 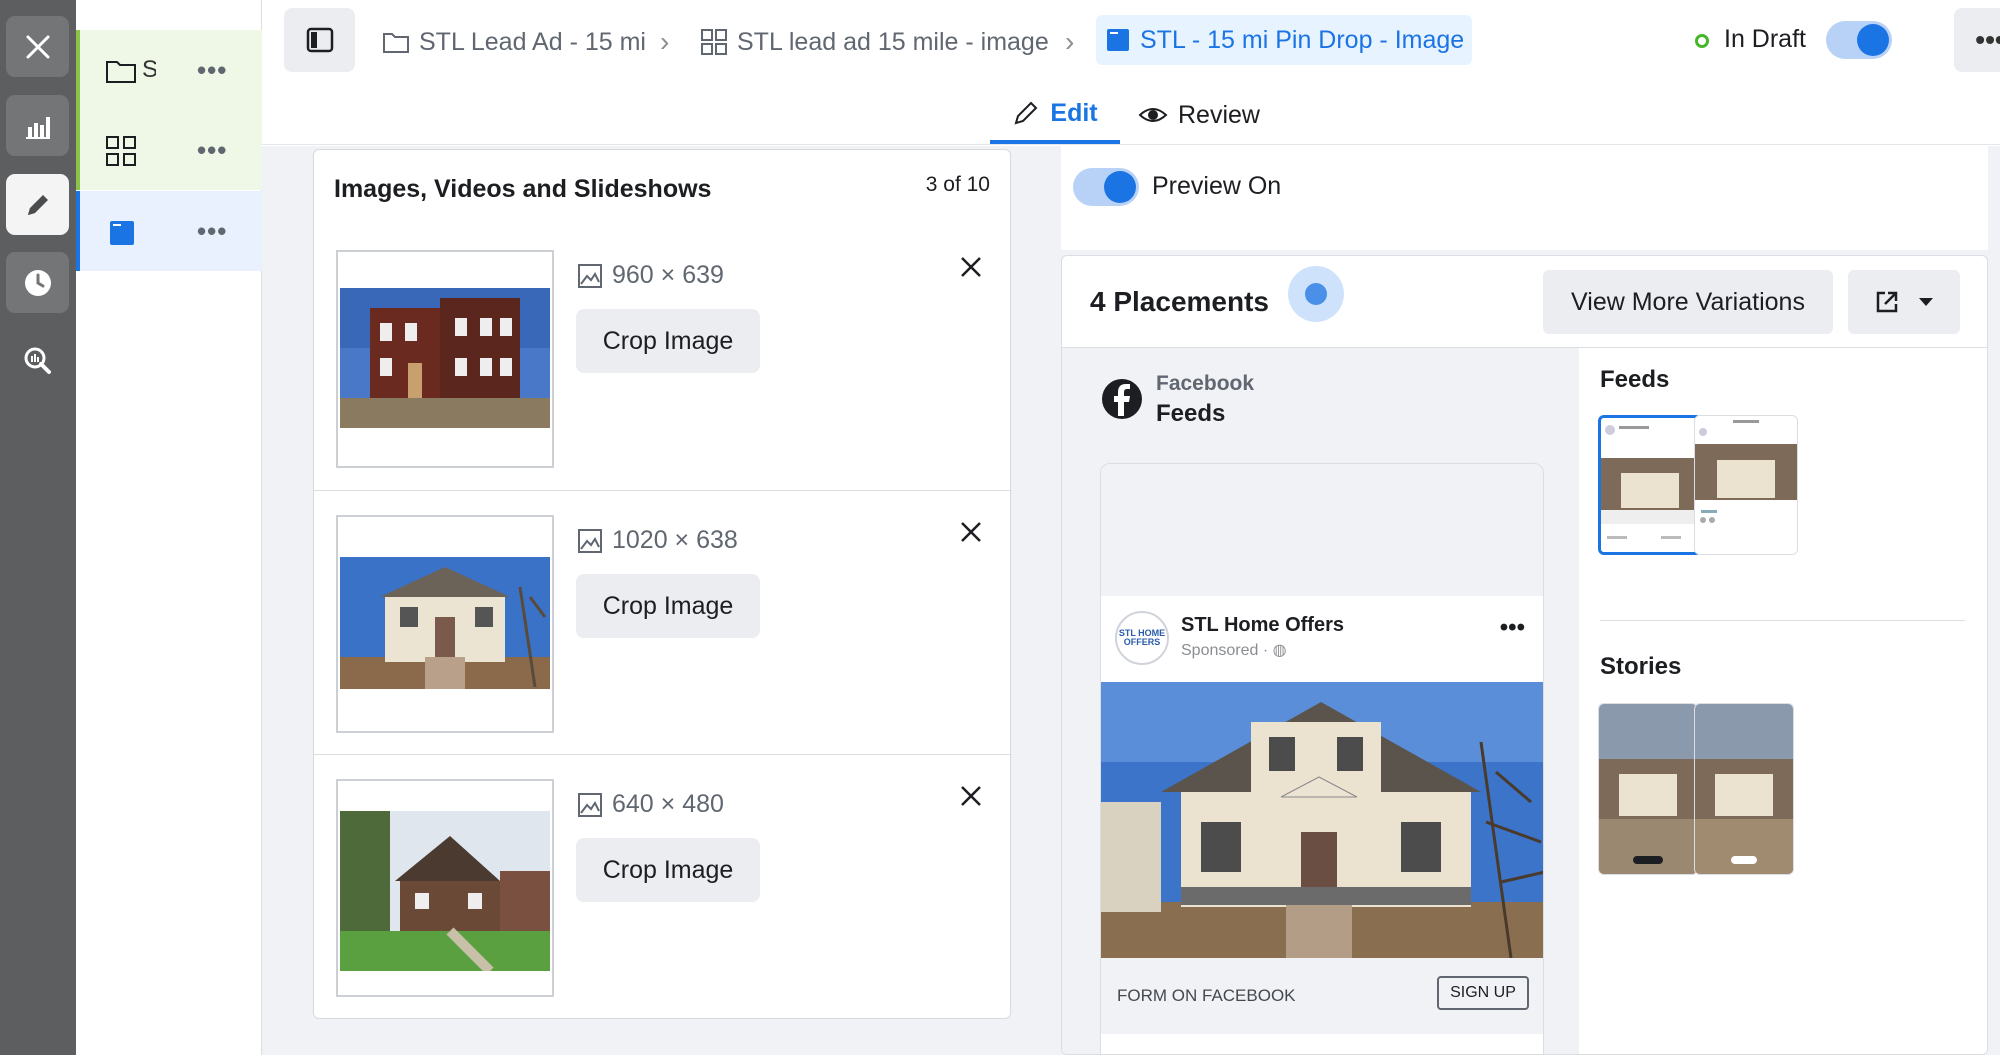 What do you see at coordinates (893, 41) in the screenshot?
I see `breadcrumb-label: STL lead ad 15 mile - image` at bounding box center [893, 41].